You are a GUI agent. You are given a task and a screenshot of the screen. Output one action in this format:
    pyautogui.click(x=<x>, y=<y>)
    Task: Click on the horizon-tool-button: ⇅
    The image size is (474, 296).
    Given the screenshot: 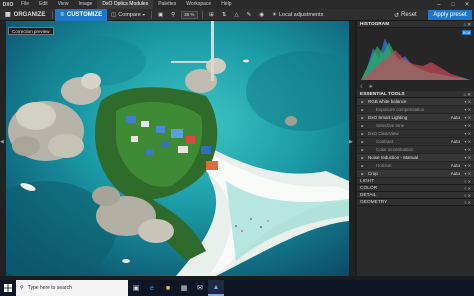 What is the action you would take?
    pyautogui.click(x=224, y=15)
    